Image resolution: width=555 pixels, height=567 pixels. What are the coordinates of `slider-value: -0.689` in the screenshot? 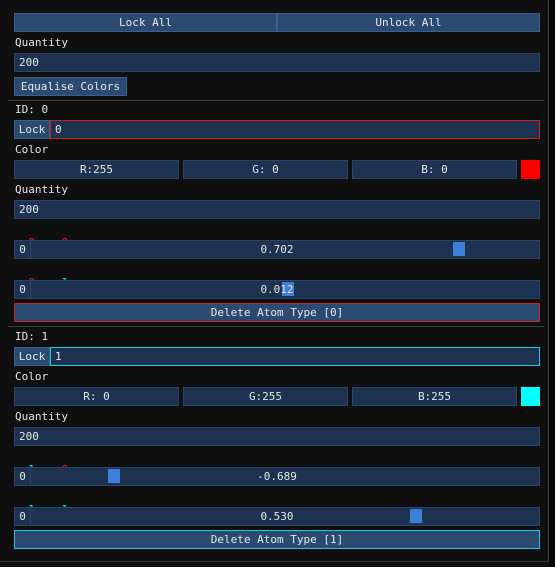 It's located at (277, 476).